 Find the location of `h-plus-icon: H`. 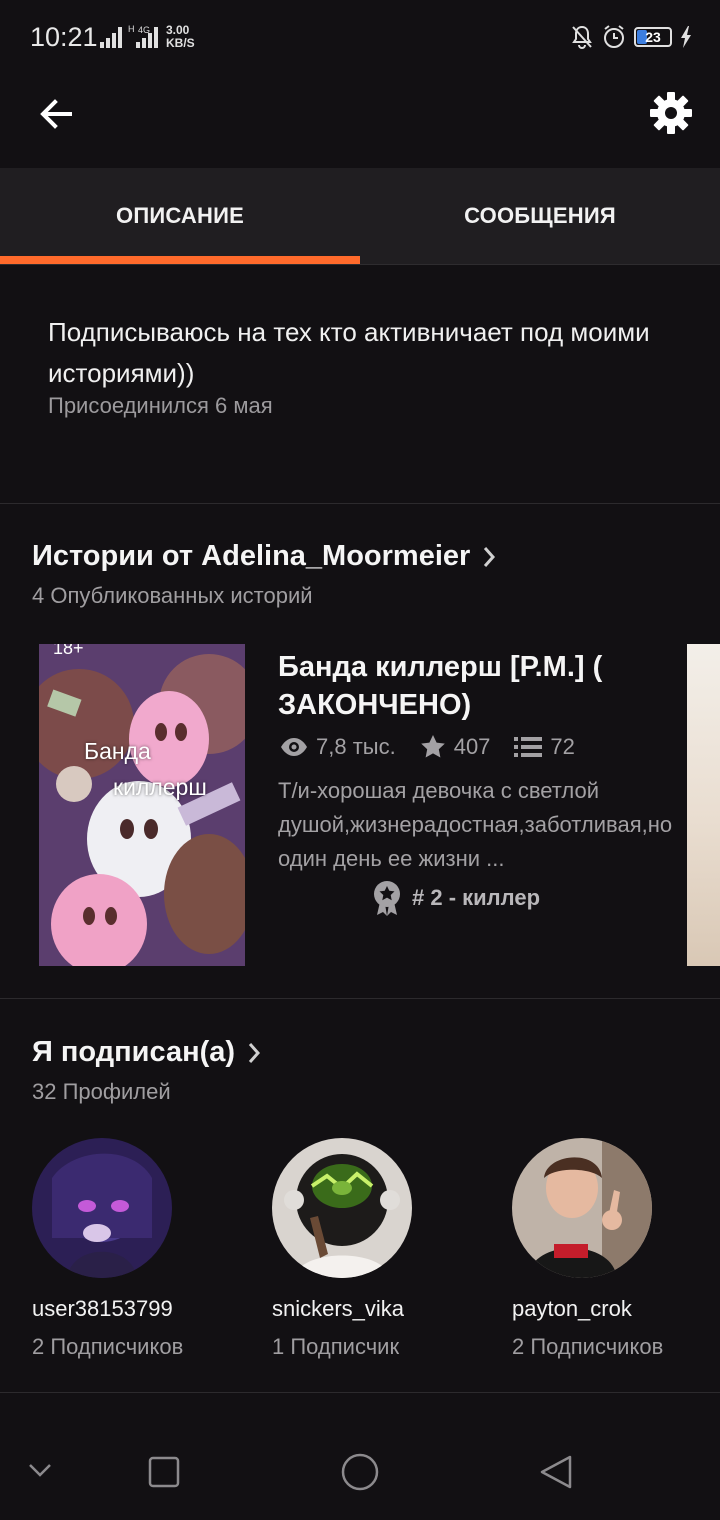

h-plus-icon: H is located at coordinates (131, 29).